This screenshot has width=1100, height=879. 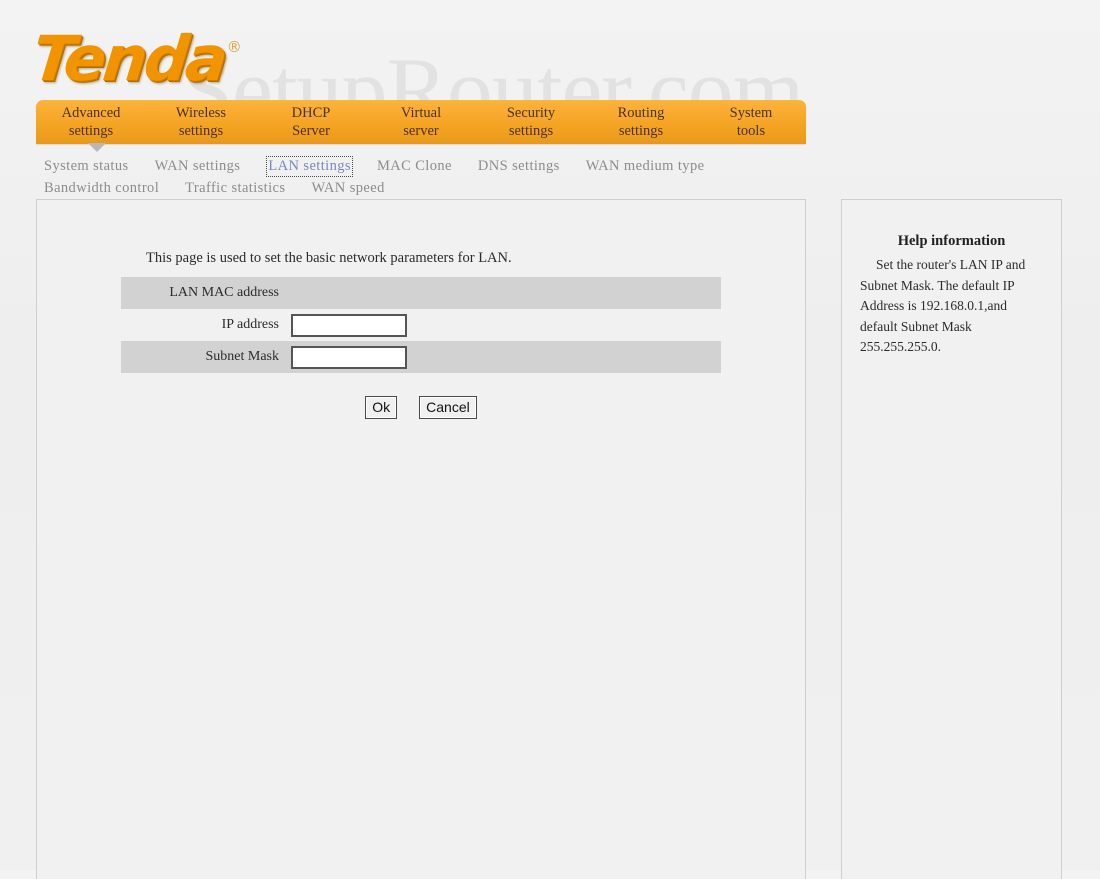 I want to click on logo-wordmark: Tenda, so click(x=129, y=58).